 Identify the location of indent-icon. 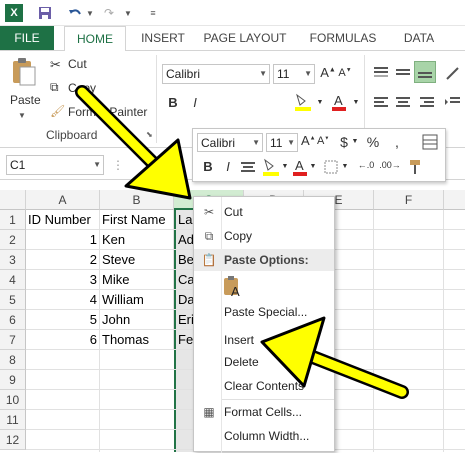
(453, 103).